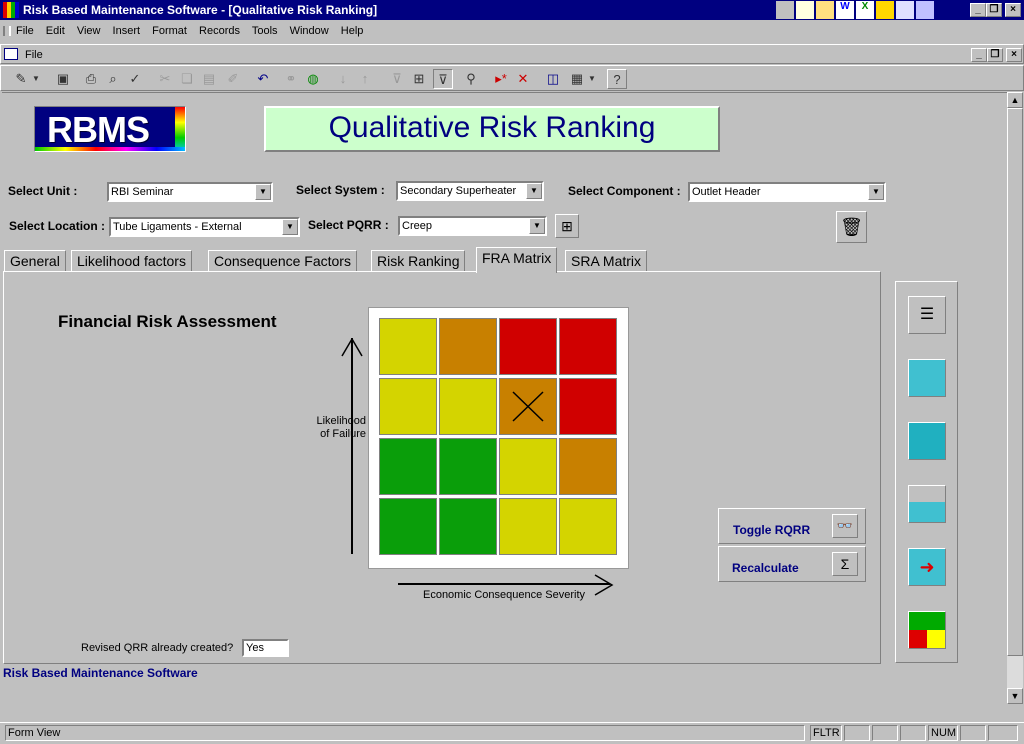 This screenshot has height=744, width=1024. What do you see at coordinates (397, 79) in the screenshot?
I see `filter-by-selection-icon: ⊽` at bounding box center [397, 79].